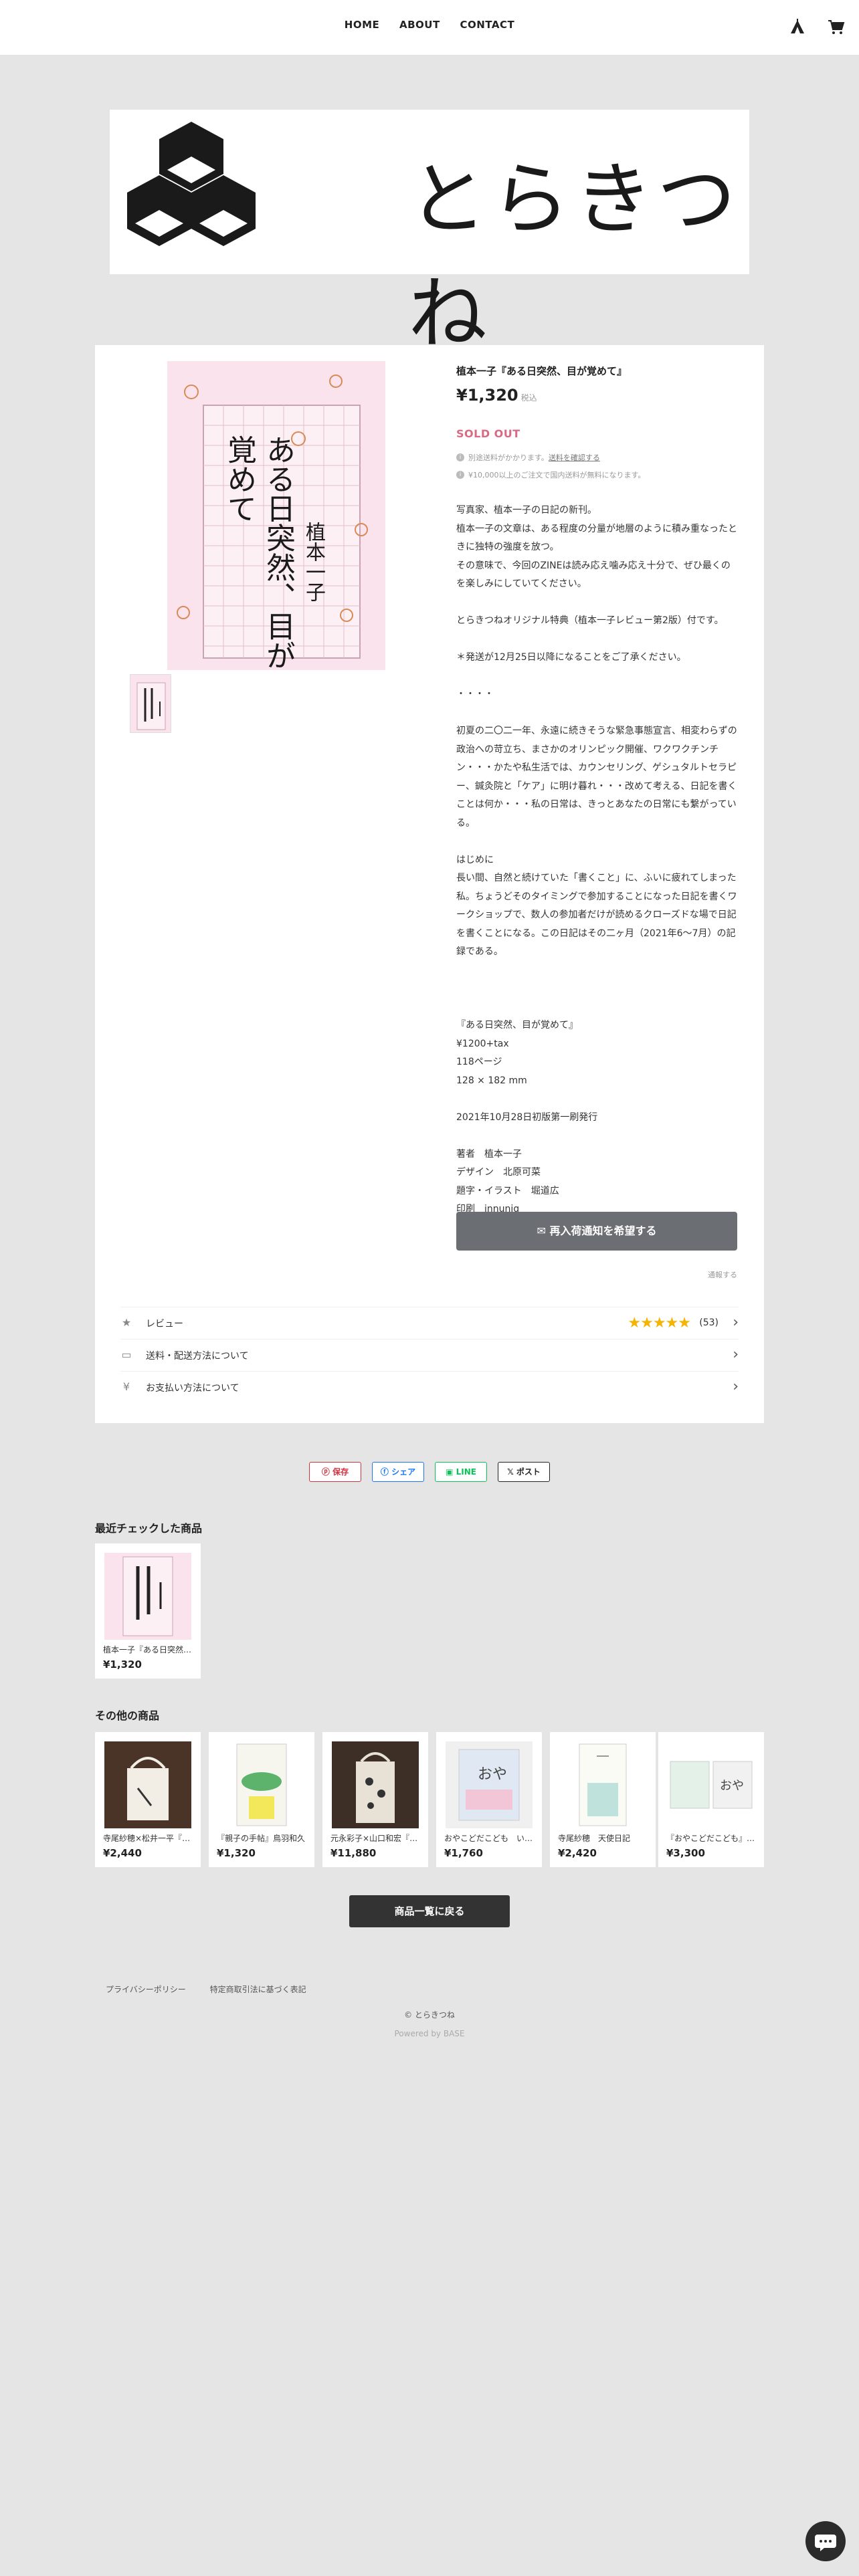  I want to click on product-price: ¥2,440, so click(122, 1853).